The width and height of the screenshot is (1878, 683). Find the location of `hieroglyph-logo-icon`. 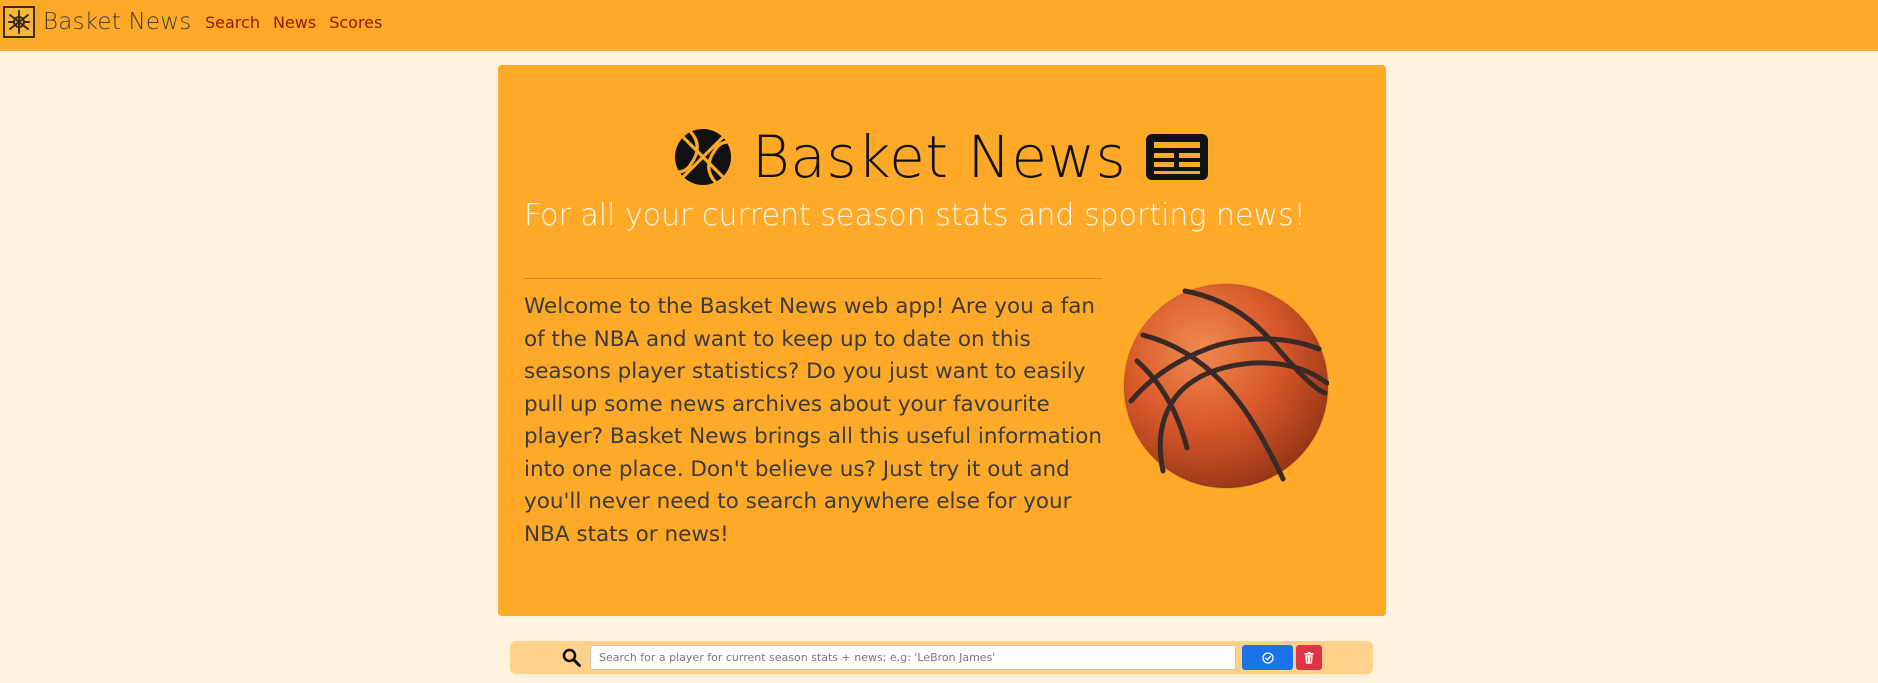

hieroglyph-logo-icon is located at coordinates (19, 22).